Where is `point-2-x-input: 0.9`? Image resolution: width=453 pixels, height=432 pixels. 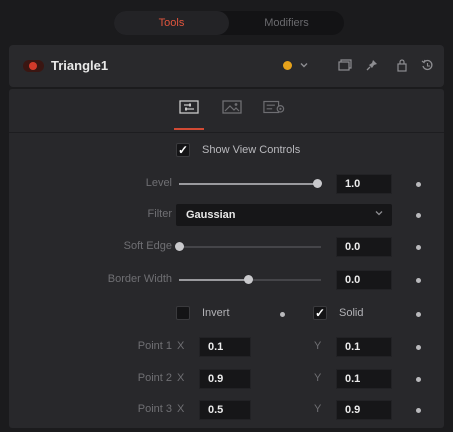 point-2-x-input: 0.9 is located at coordinates (225, 379).